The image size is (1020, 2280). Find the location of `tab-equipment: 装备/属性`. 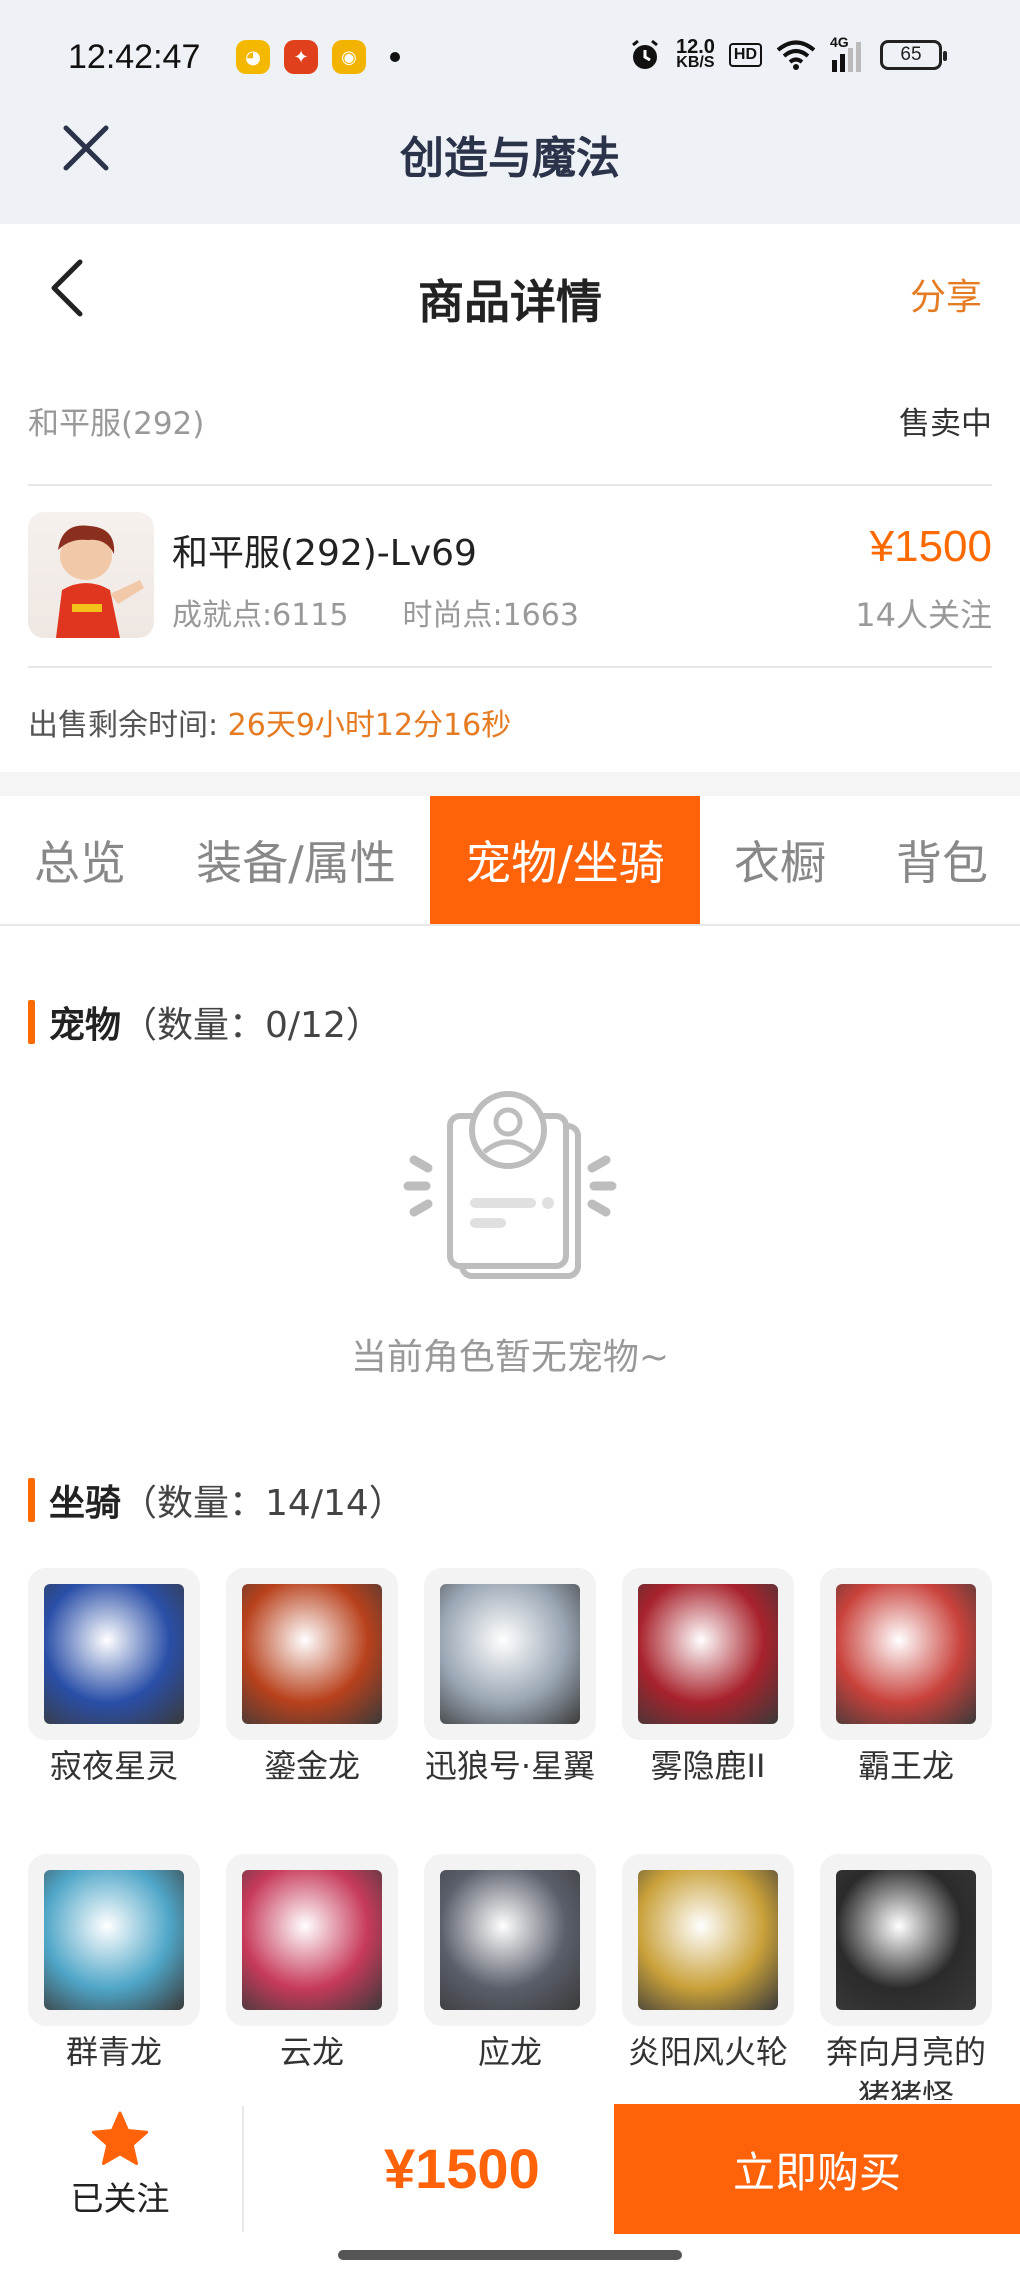

tab-equipment: 装备/属性 is located at coordinates (296, 860).